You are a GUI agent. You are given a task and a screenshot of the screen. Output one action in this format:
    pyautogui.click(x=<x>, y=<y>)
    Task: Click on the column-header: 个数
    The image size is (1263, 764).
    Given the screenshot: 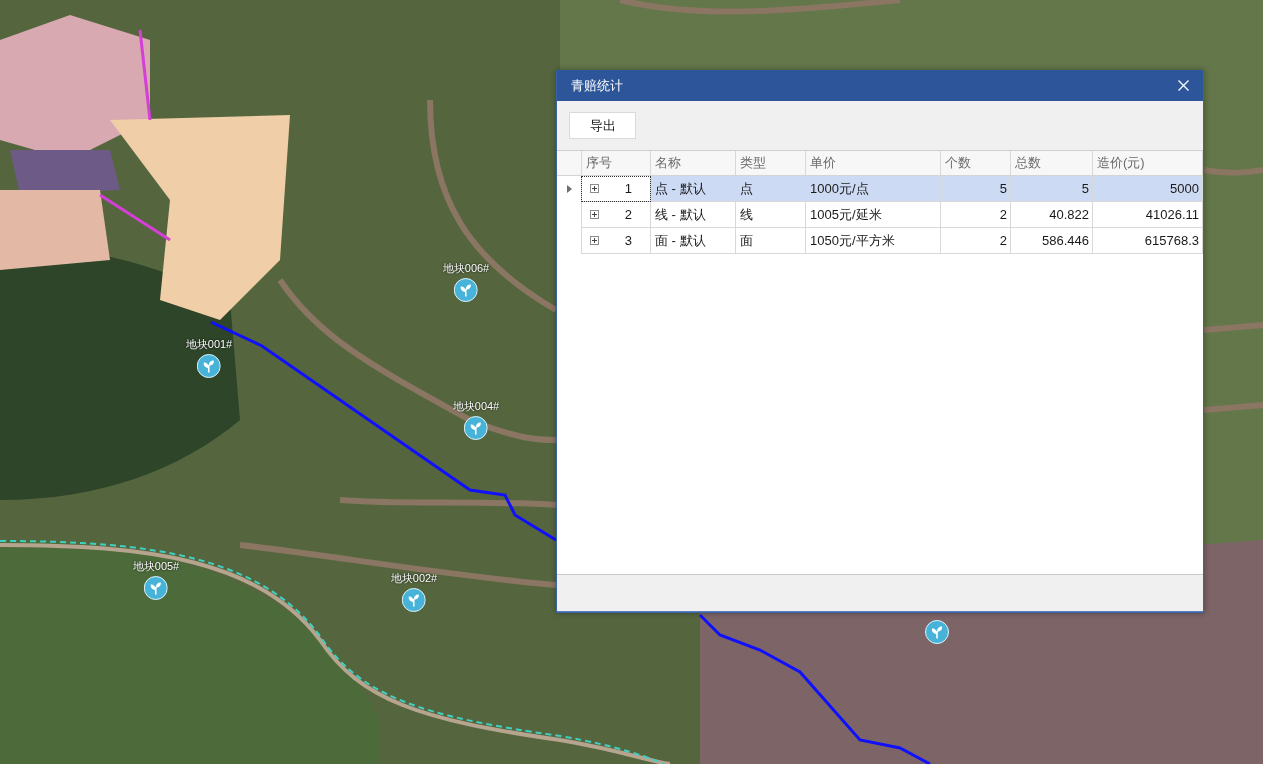 What is the action you would take?
    pyautogui.click(x=976, y=163)
    